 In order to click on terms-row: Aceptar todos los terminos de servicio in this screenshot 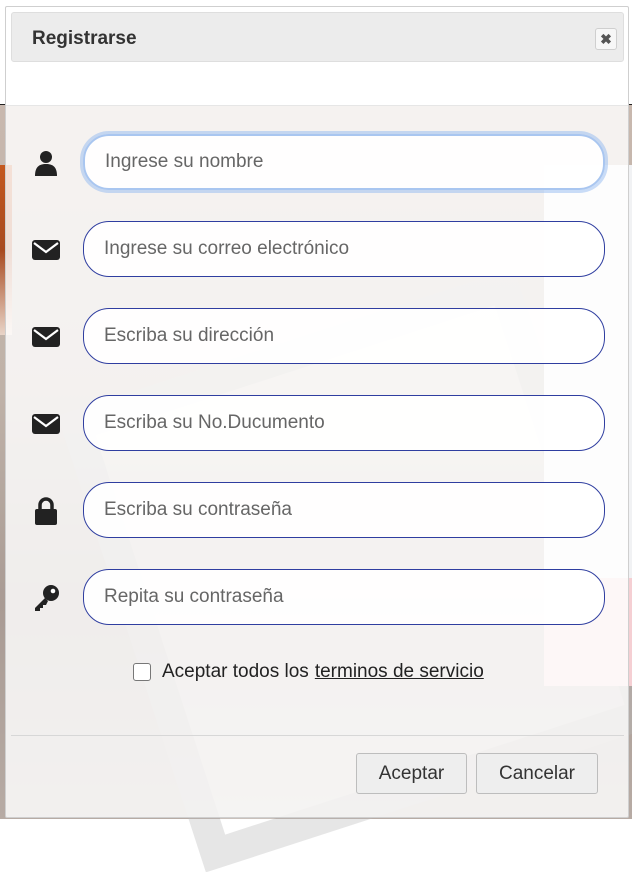, I will do `click(308, 672)`.